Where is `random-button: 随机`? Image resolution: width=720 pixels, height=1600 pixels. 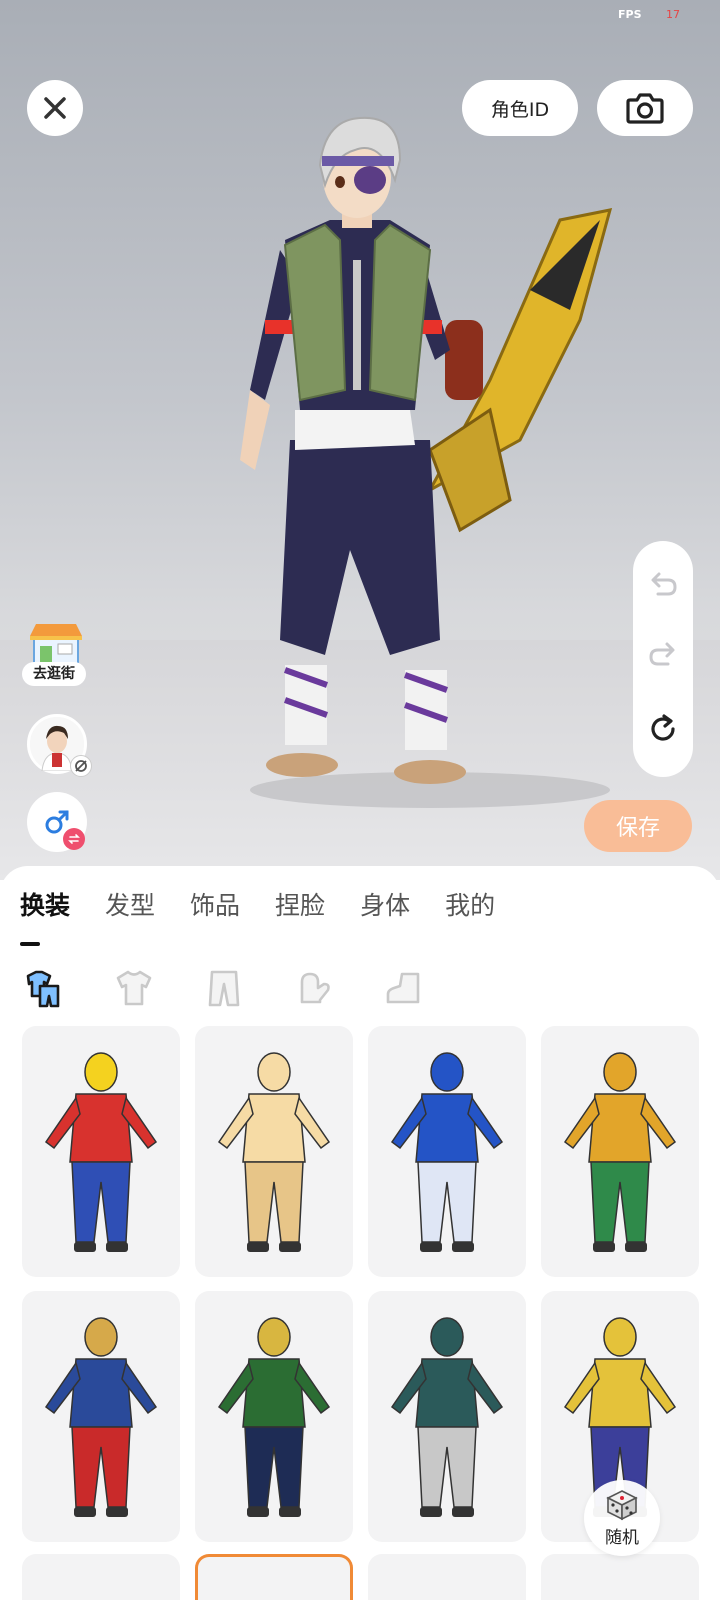 random-button: 随机 is located at coordinates (622, 1518).